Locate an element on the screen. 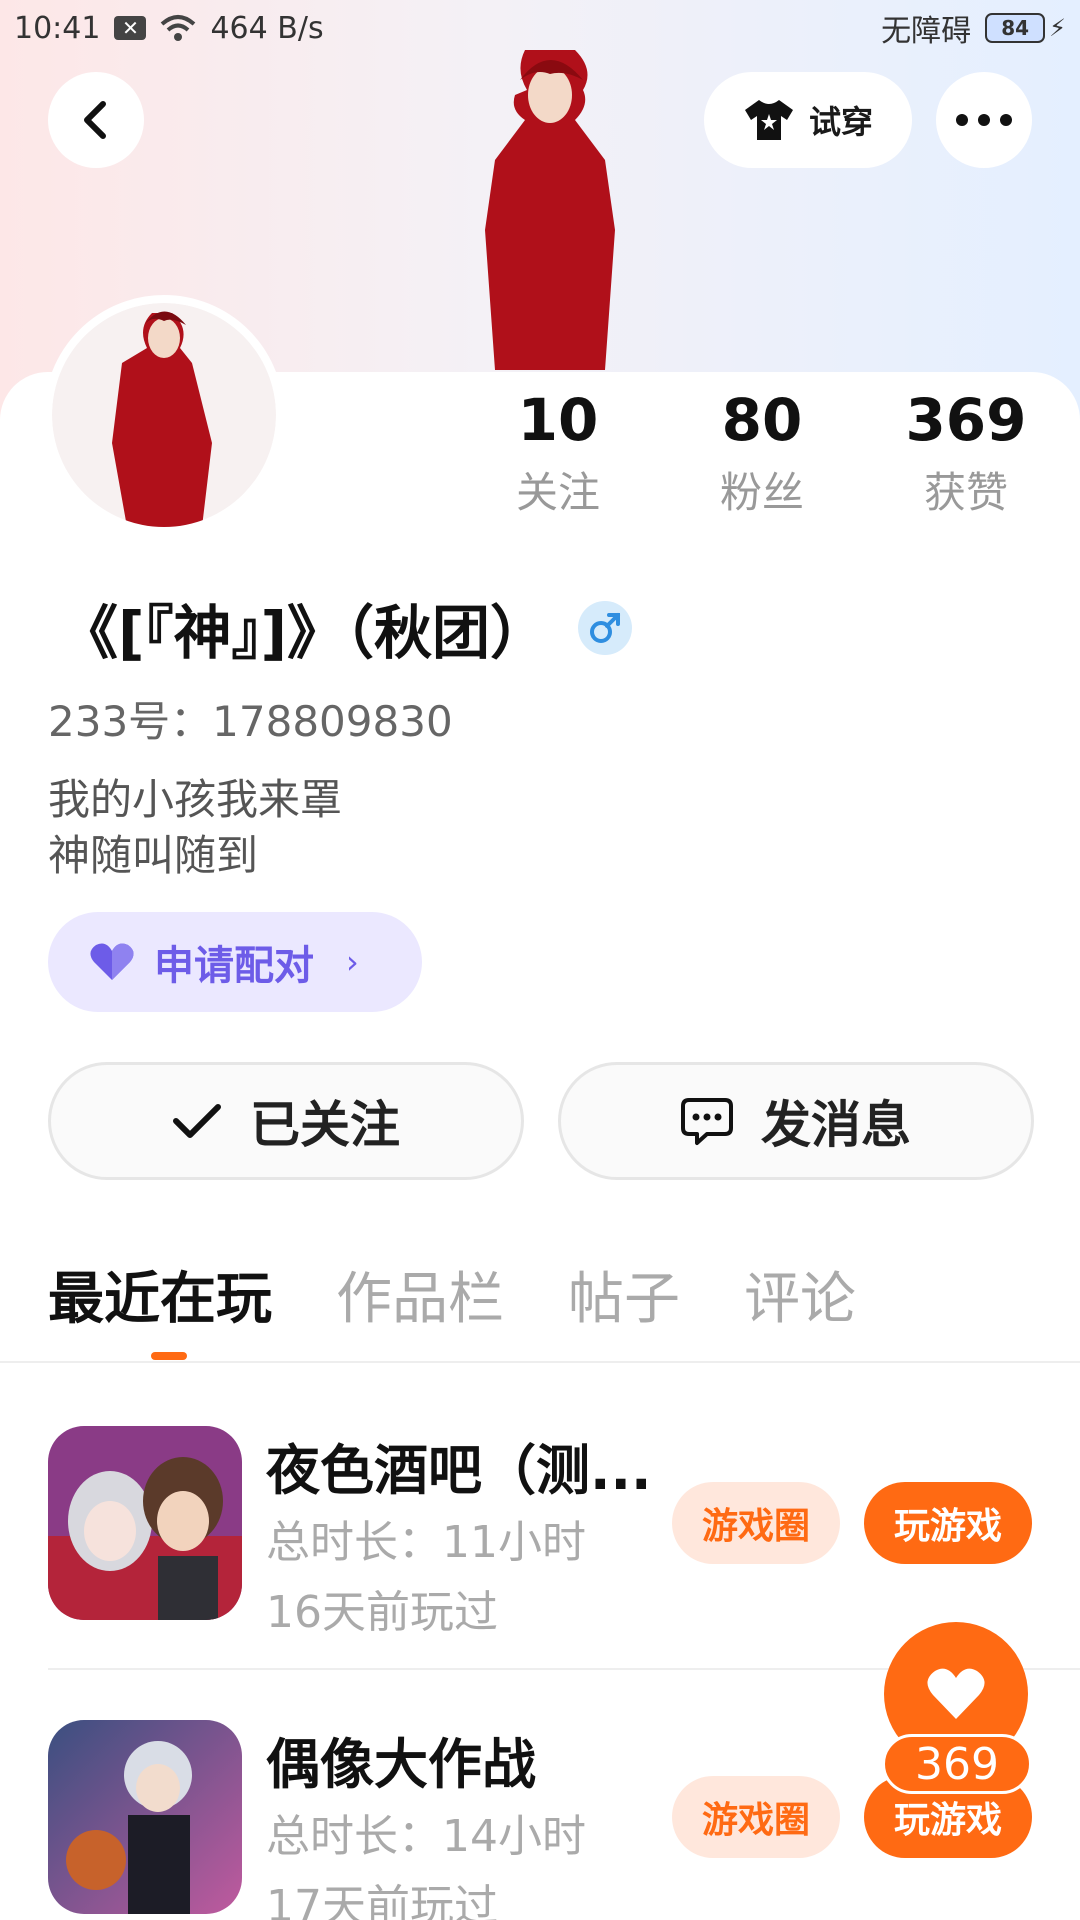  network-speed: 464 B/s is located at coordinates (267, 28).